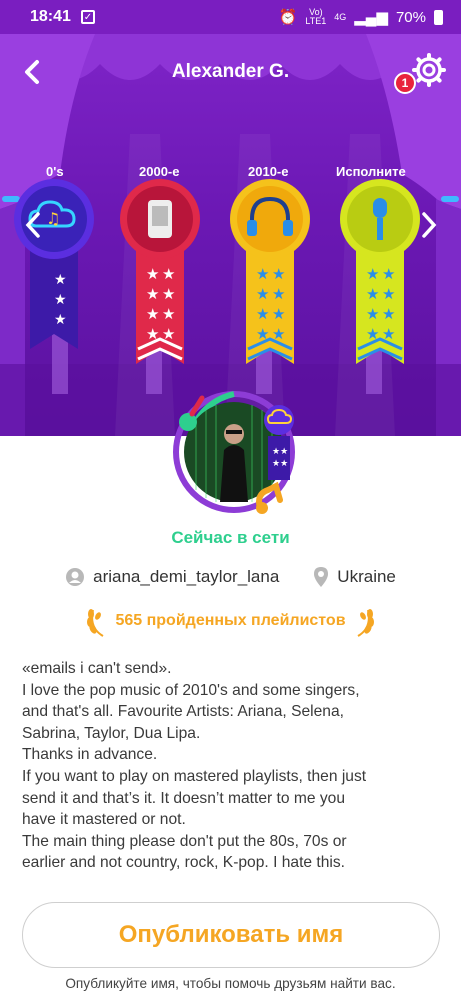 The image size is (461, 1000). What do you see at coordinates (231, 935) in the screenshot?
I see `publish-name-button: Опубликовать имя` at bounding box center [231, 935].